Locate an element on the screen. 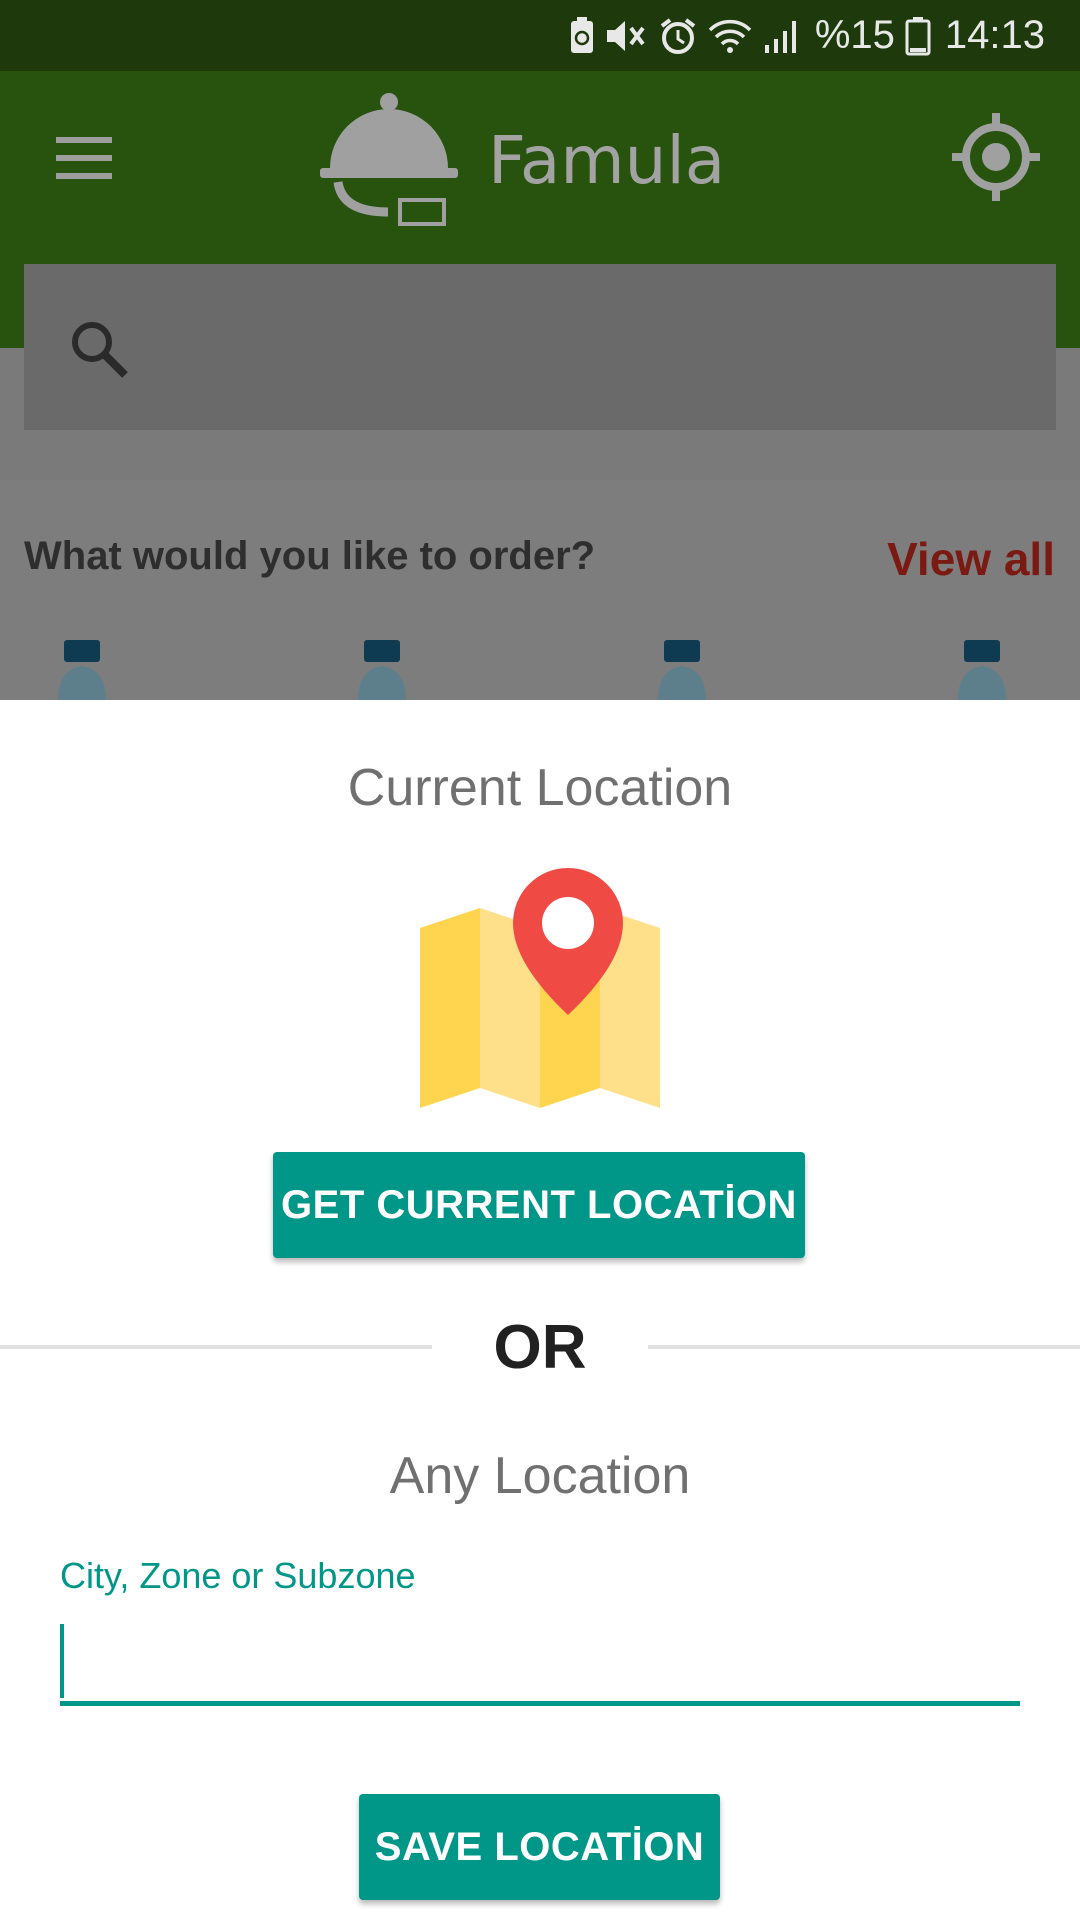 This screenshot has width=1080, height=1920. search-bar is located at coordinates (540, 347).